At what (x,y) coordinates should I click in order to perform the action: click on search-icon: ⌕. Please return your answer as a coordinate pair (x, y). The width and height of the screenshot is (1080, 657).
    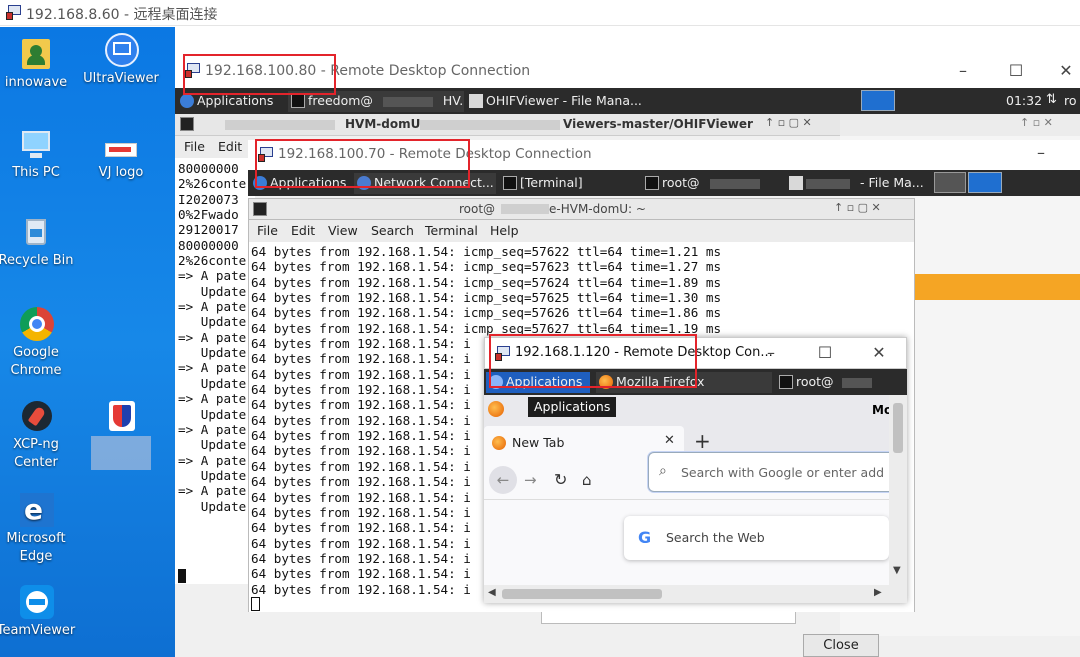
    Looking at the image, I should click on (663, 471).